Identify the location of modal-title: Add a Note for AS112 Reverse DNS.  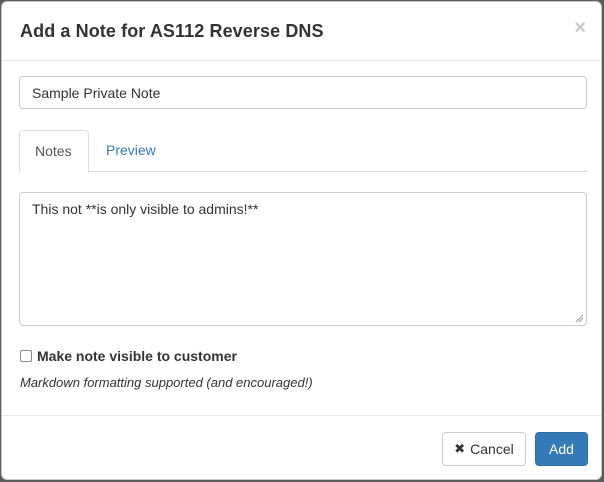
(172, 31).